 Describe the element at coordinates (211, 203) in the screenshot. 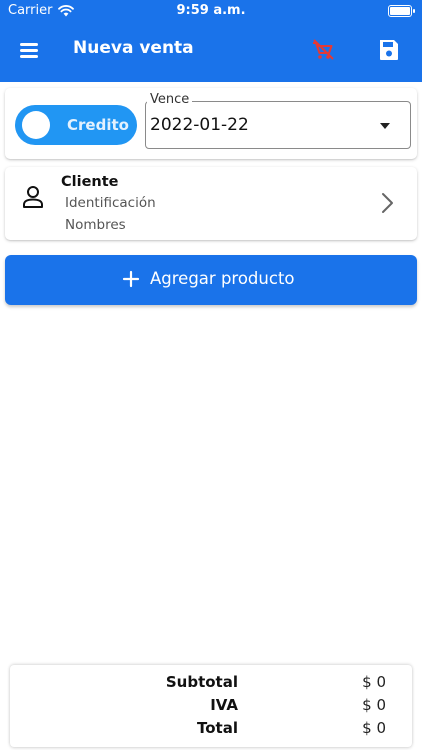

I see `client-selector: Cliente Identificación Nombres` at that location.